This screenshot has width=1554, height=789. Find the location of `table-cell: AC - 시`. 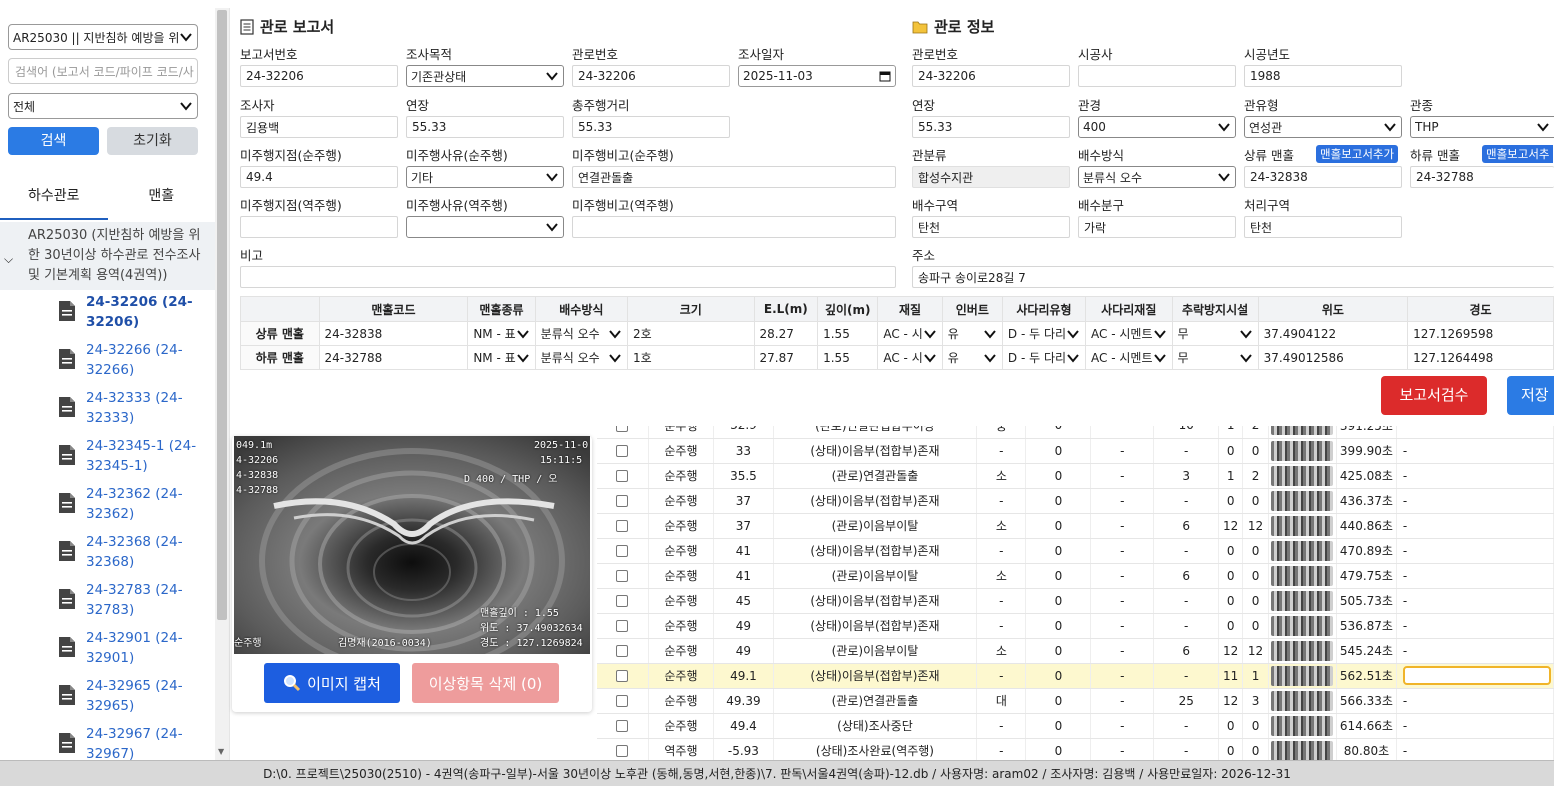

table-cell: AC - 시 is located at coordinates (910, 333).